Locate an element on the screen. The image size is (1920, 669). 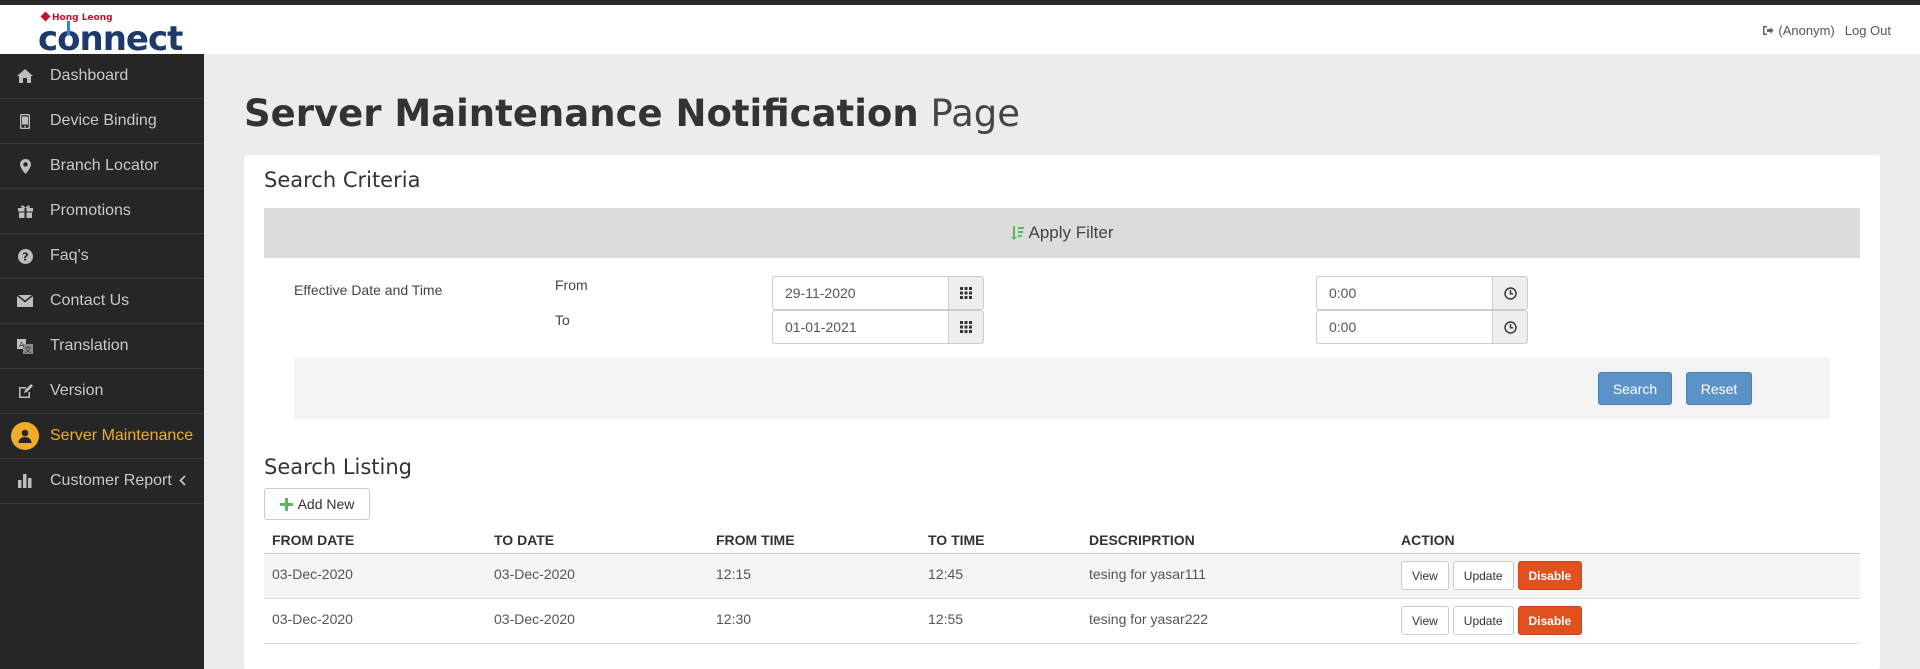
user-icon is located at coordinates (25, 436).